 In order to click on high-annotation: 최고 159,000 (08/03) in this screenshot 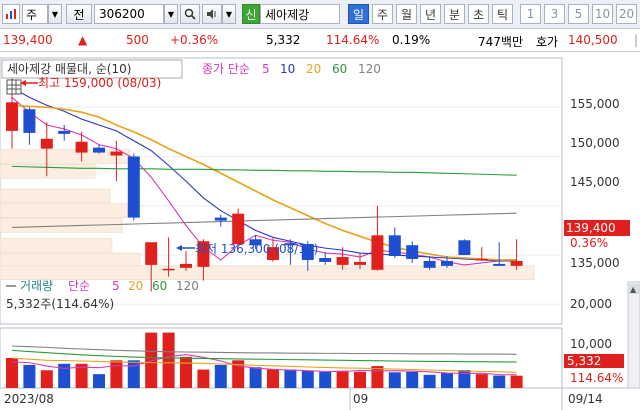, I will do `click(90, 83)`.